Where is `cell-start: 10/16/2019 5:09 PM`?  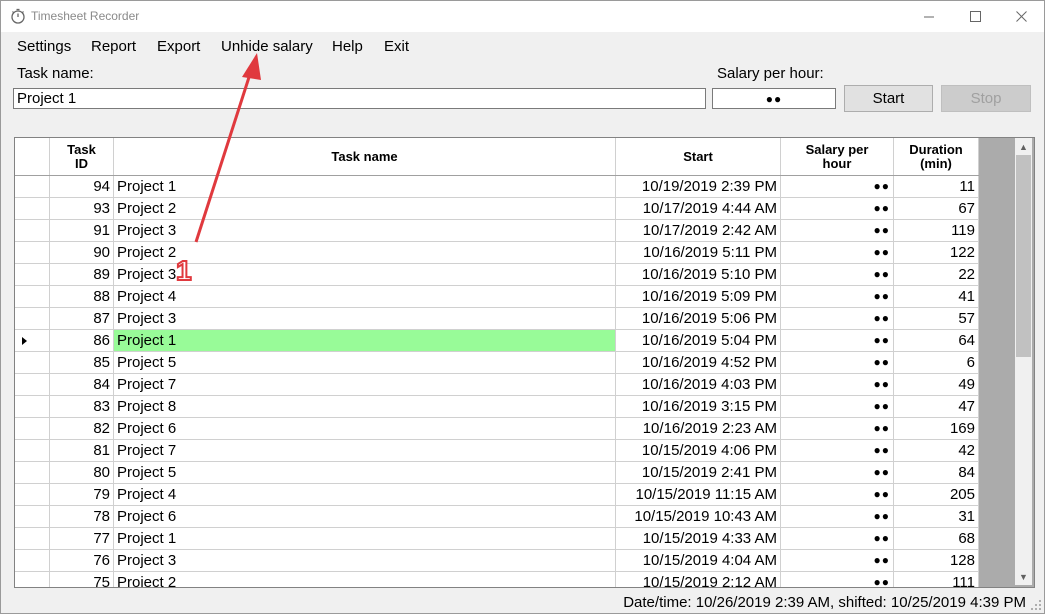 cell-start: 10/16/2019 5:09 PM is located at coordinates (698, 297).